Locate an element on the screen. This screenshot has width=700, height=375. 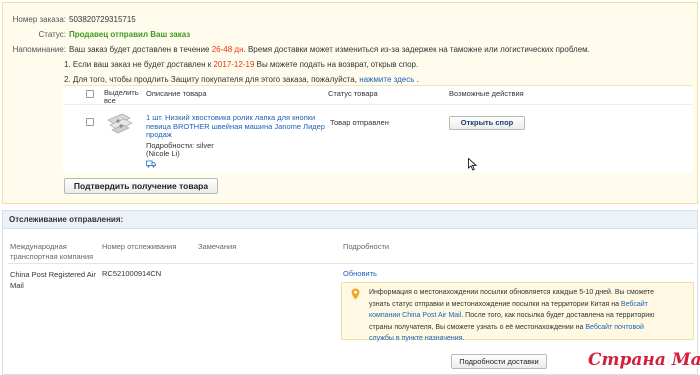
order-status: Продавец отправил Ваш заказ is located at coordinates (130, 34).